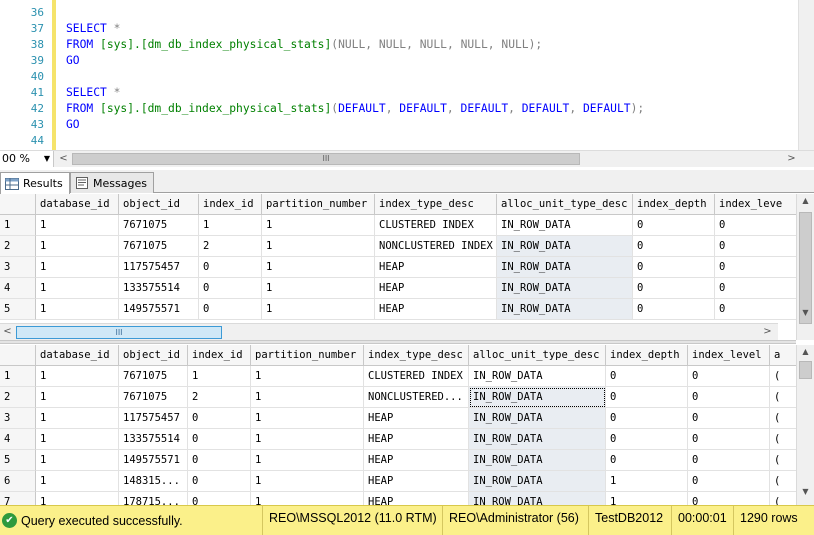  I want to click on column-header-index-level: index_level, so click(729, 355).